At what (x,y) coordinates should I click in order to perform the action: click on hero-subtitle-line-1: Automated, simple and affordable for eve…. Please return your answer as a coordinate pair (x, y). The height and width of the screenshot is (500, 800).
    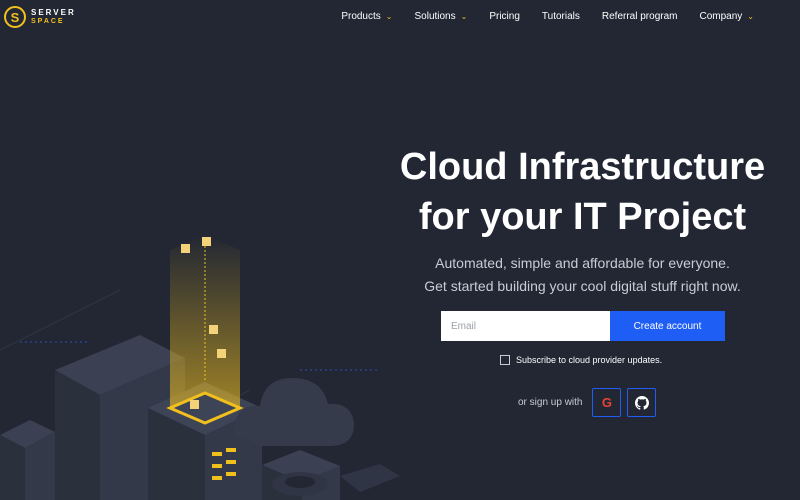
    Looking at the image, I should click on (582, 263).